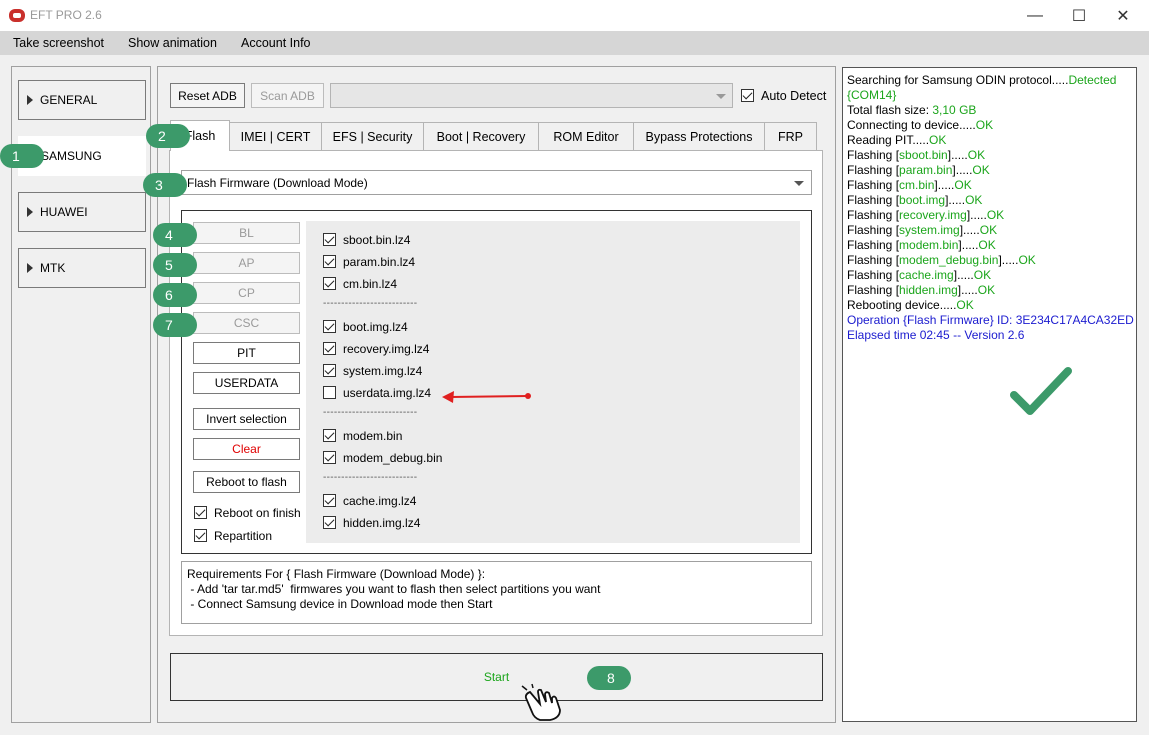 The width and height of the screenshot is (1149, 735). I want to click on sidebar-item-label: HUAWEI, so click(64, 212).